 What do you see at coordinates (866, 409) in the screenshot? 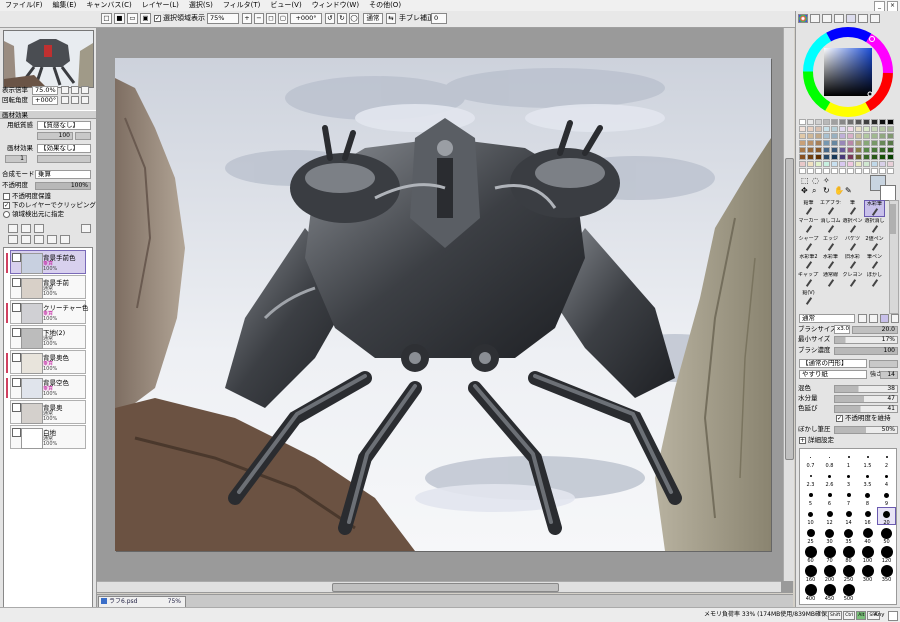
I see `color-persistence-bar: 41` at bounding box center [866, 409].